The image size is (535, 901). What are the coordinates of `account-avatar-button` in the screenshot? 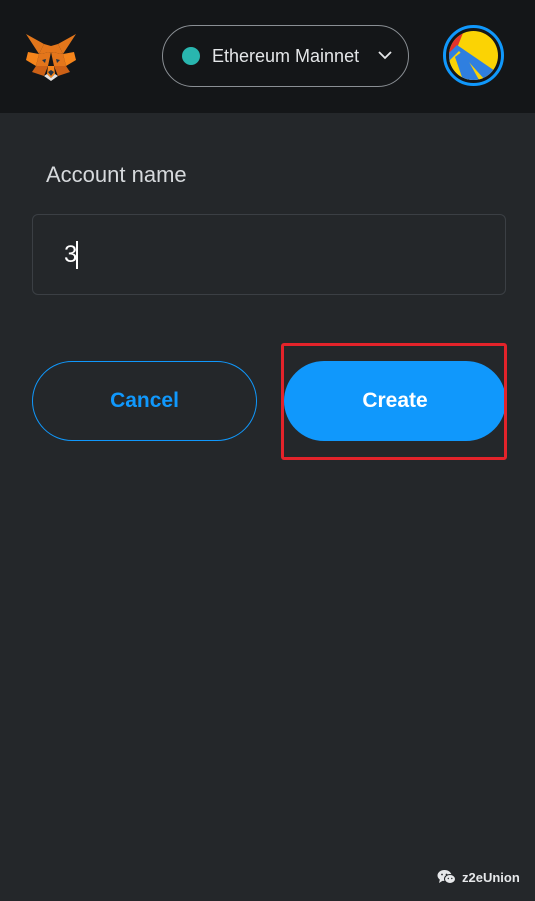 It's located at (473, 55).